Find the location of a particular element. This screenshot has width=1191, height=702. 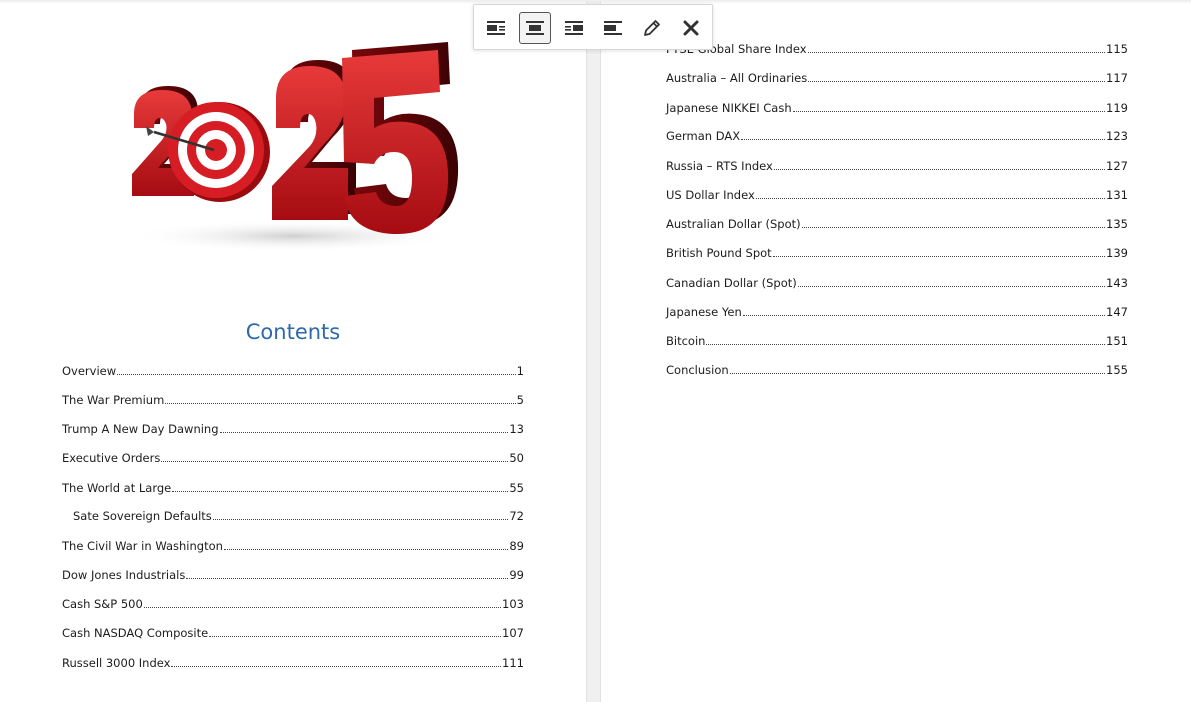

toc-entry-page: 147 is located at coordinates (1117, 312).